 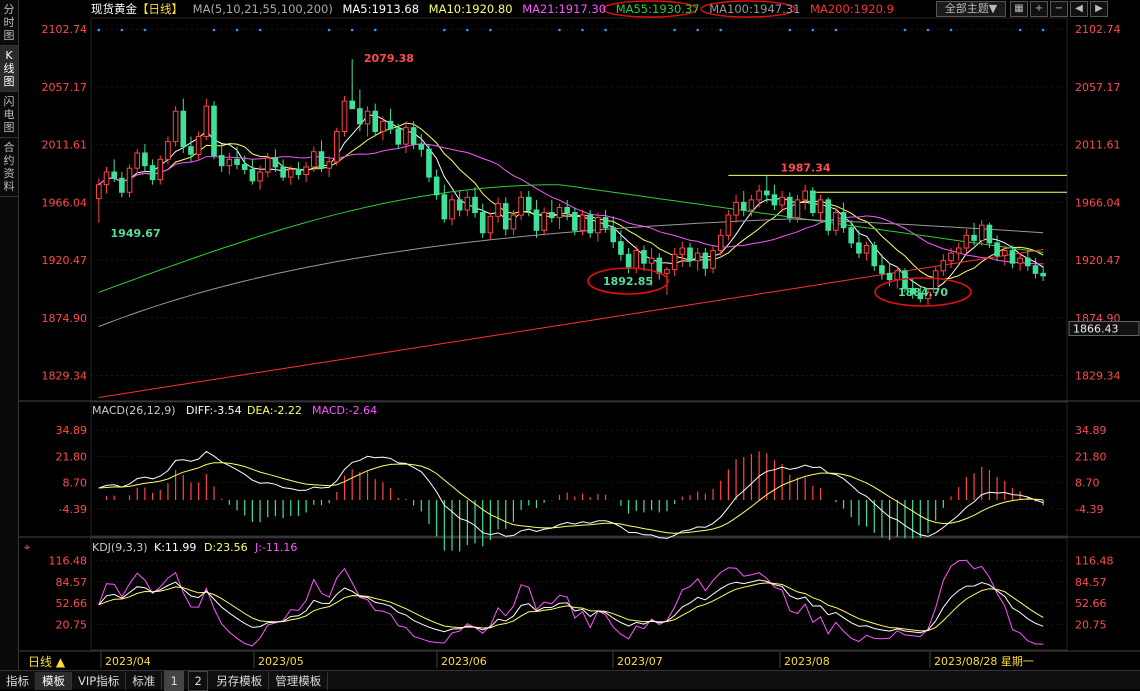 I want to click on time-axis-label: 2023/08, so click(x=807, y=661).